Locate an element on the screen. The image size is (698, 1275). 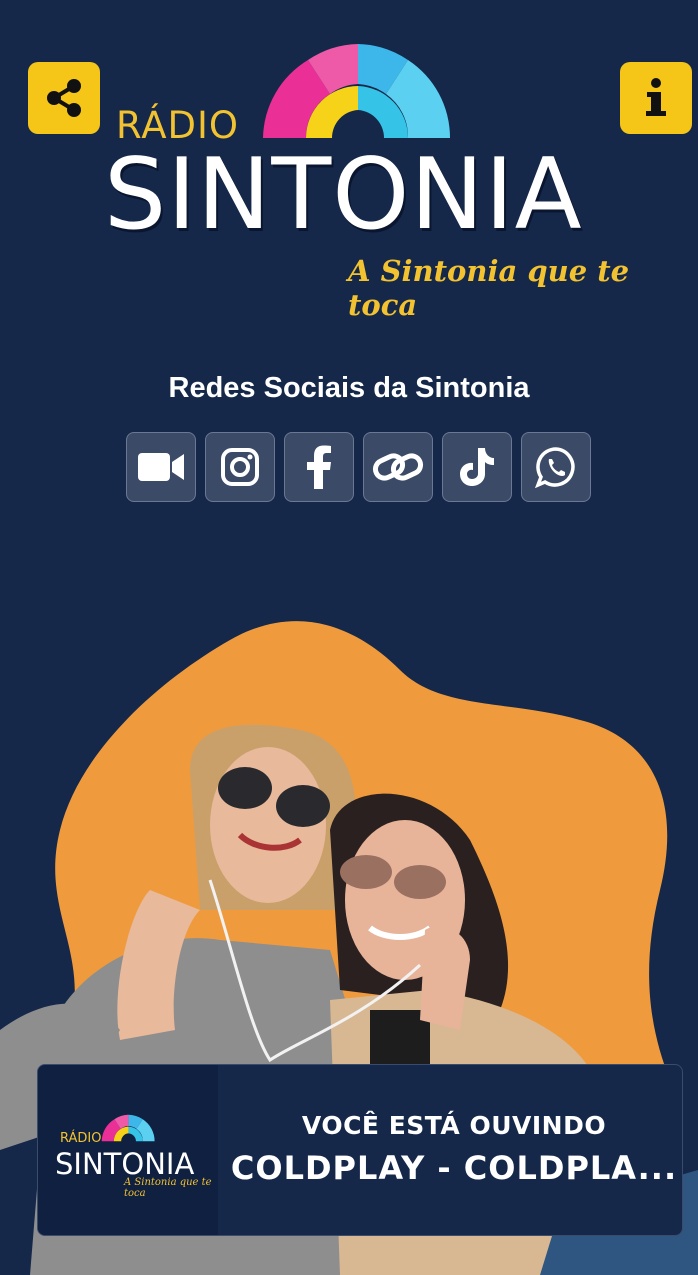
facebook-button is located at coordinates (319, 467).